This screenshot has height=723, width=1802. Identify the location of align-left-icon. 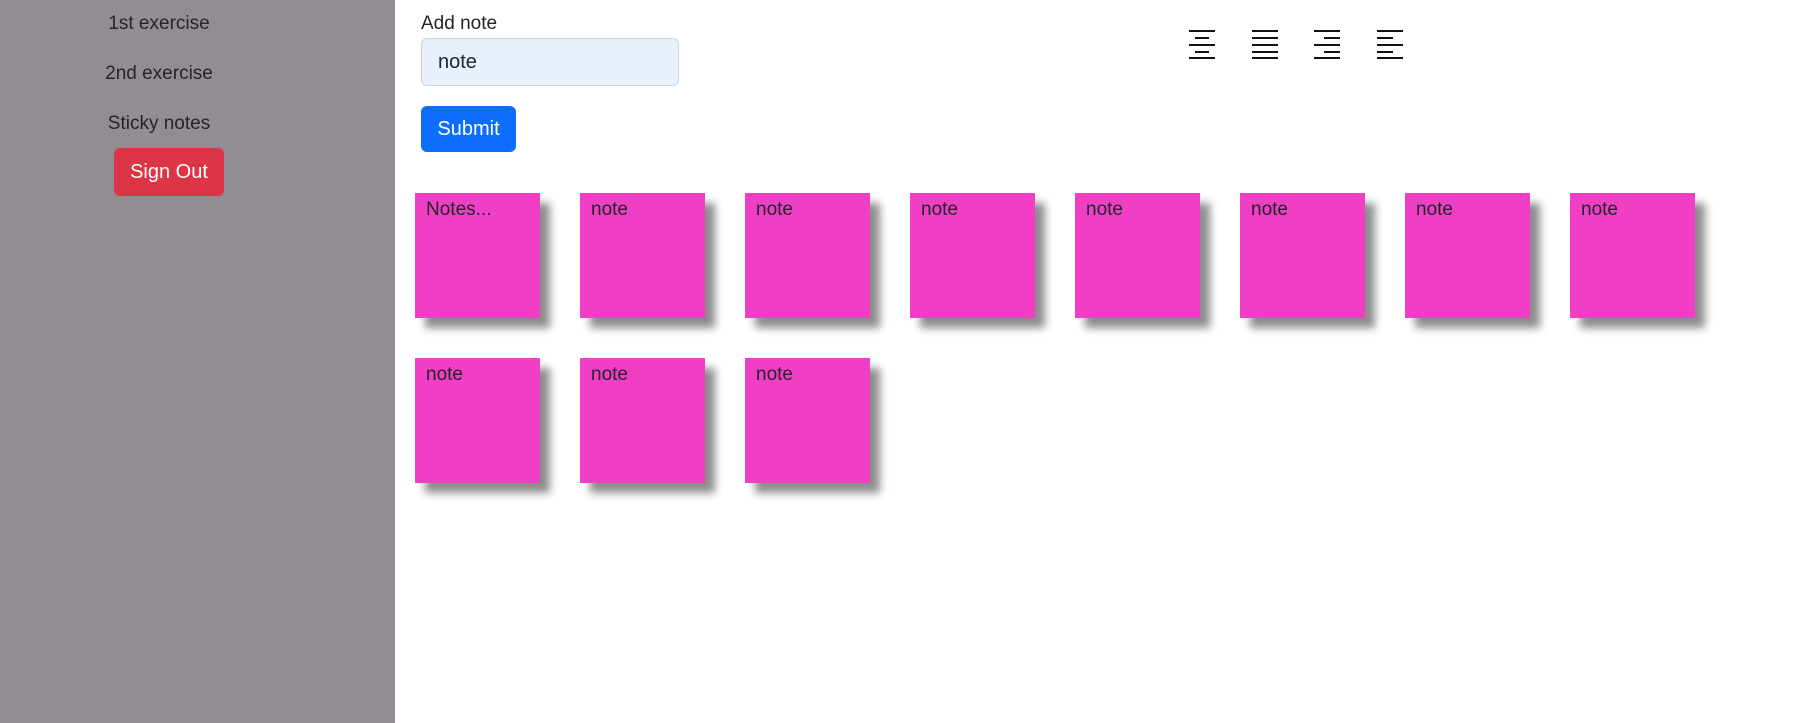
(1390, 44).